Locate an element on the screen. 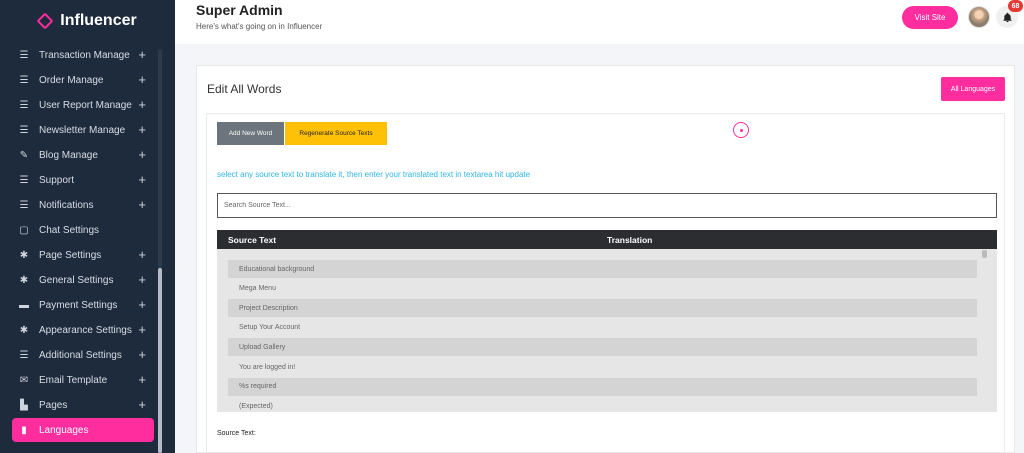  blog-icon: ✎ is located at coordinates (24, 155).